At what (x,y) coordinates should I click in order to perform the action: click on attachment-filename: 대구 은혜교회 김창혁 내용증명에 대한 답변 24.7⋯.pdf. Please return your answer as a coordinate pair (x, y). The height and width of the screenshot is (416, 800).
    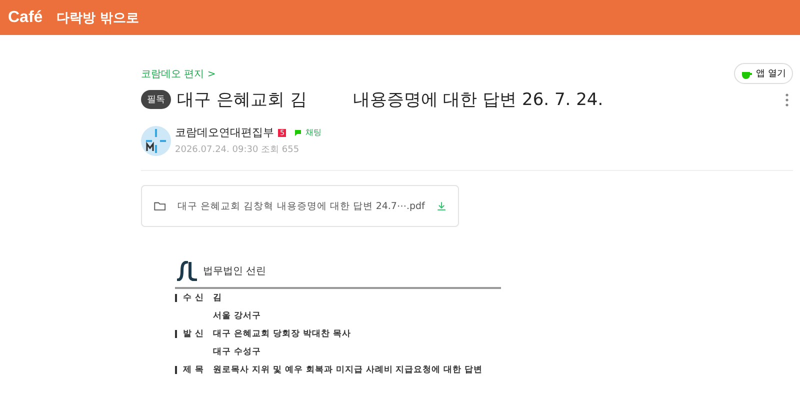
    Looking at the image, I should click on (301, 206).